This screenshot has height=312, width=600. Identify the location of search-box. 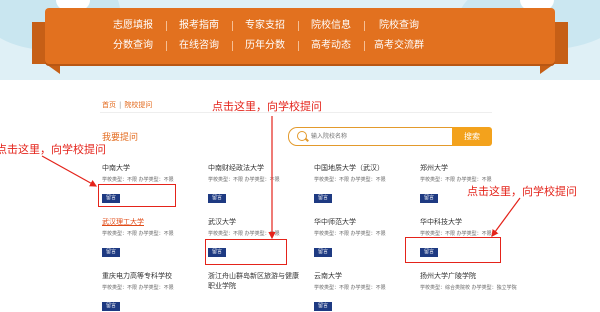
(371, 136).